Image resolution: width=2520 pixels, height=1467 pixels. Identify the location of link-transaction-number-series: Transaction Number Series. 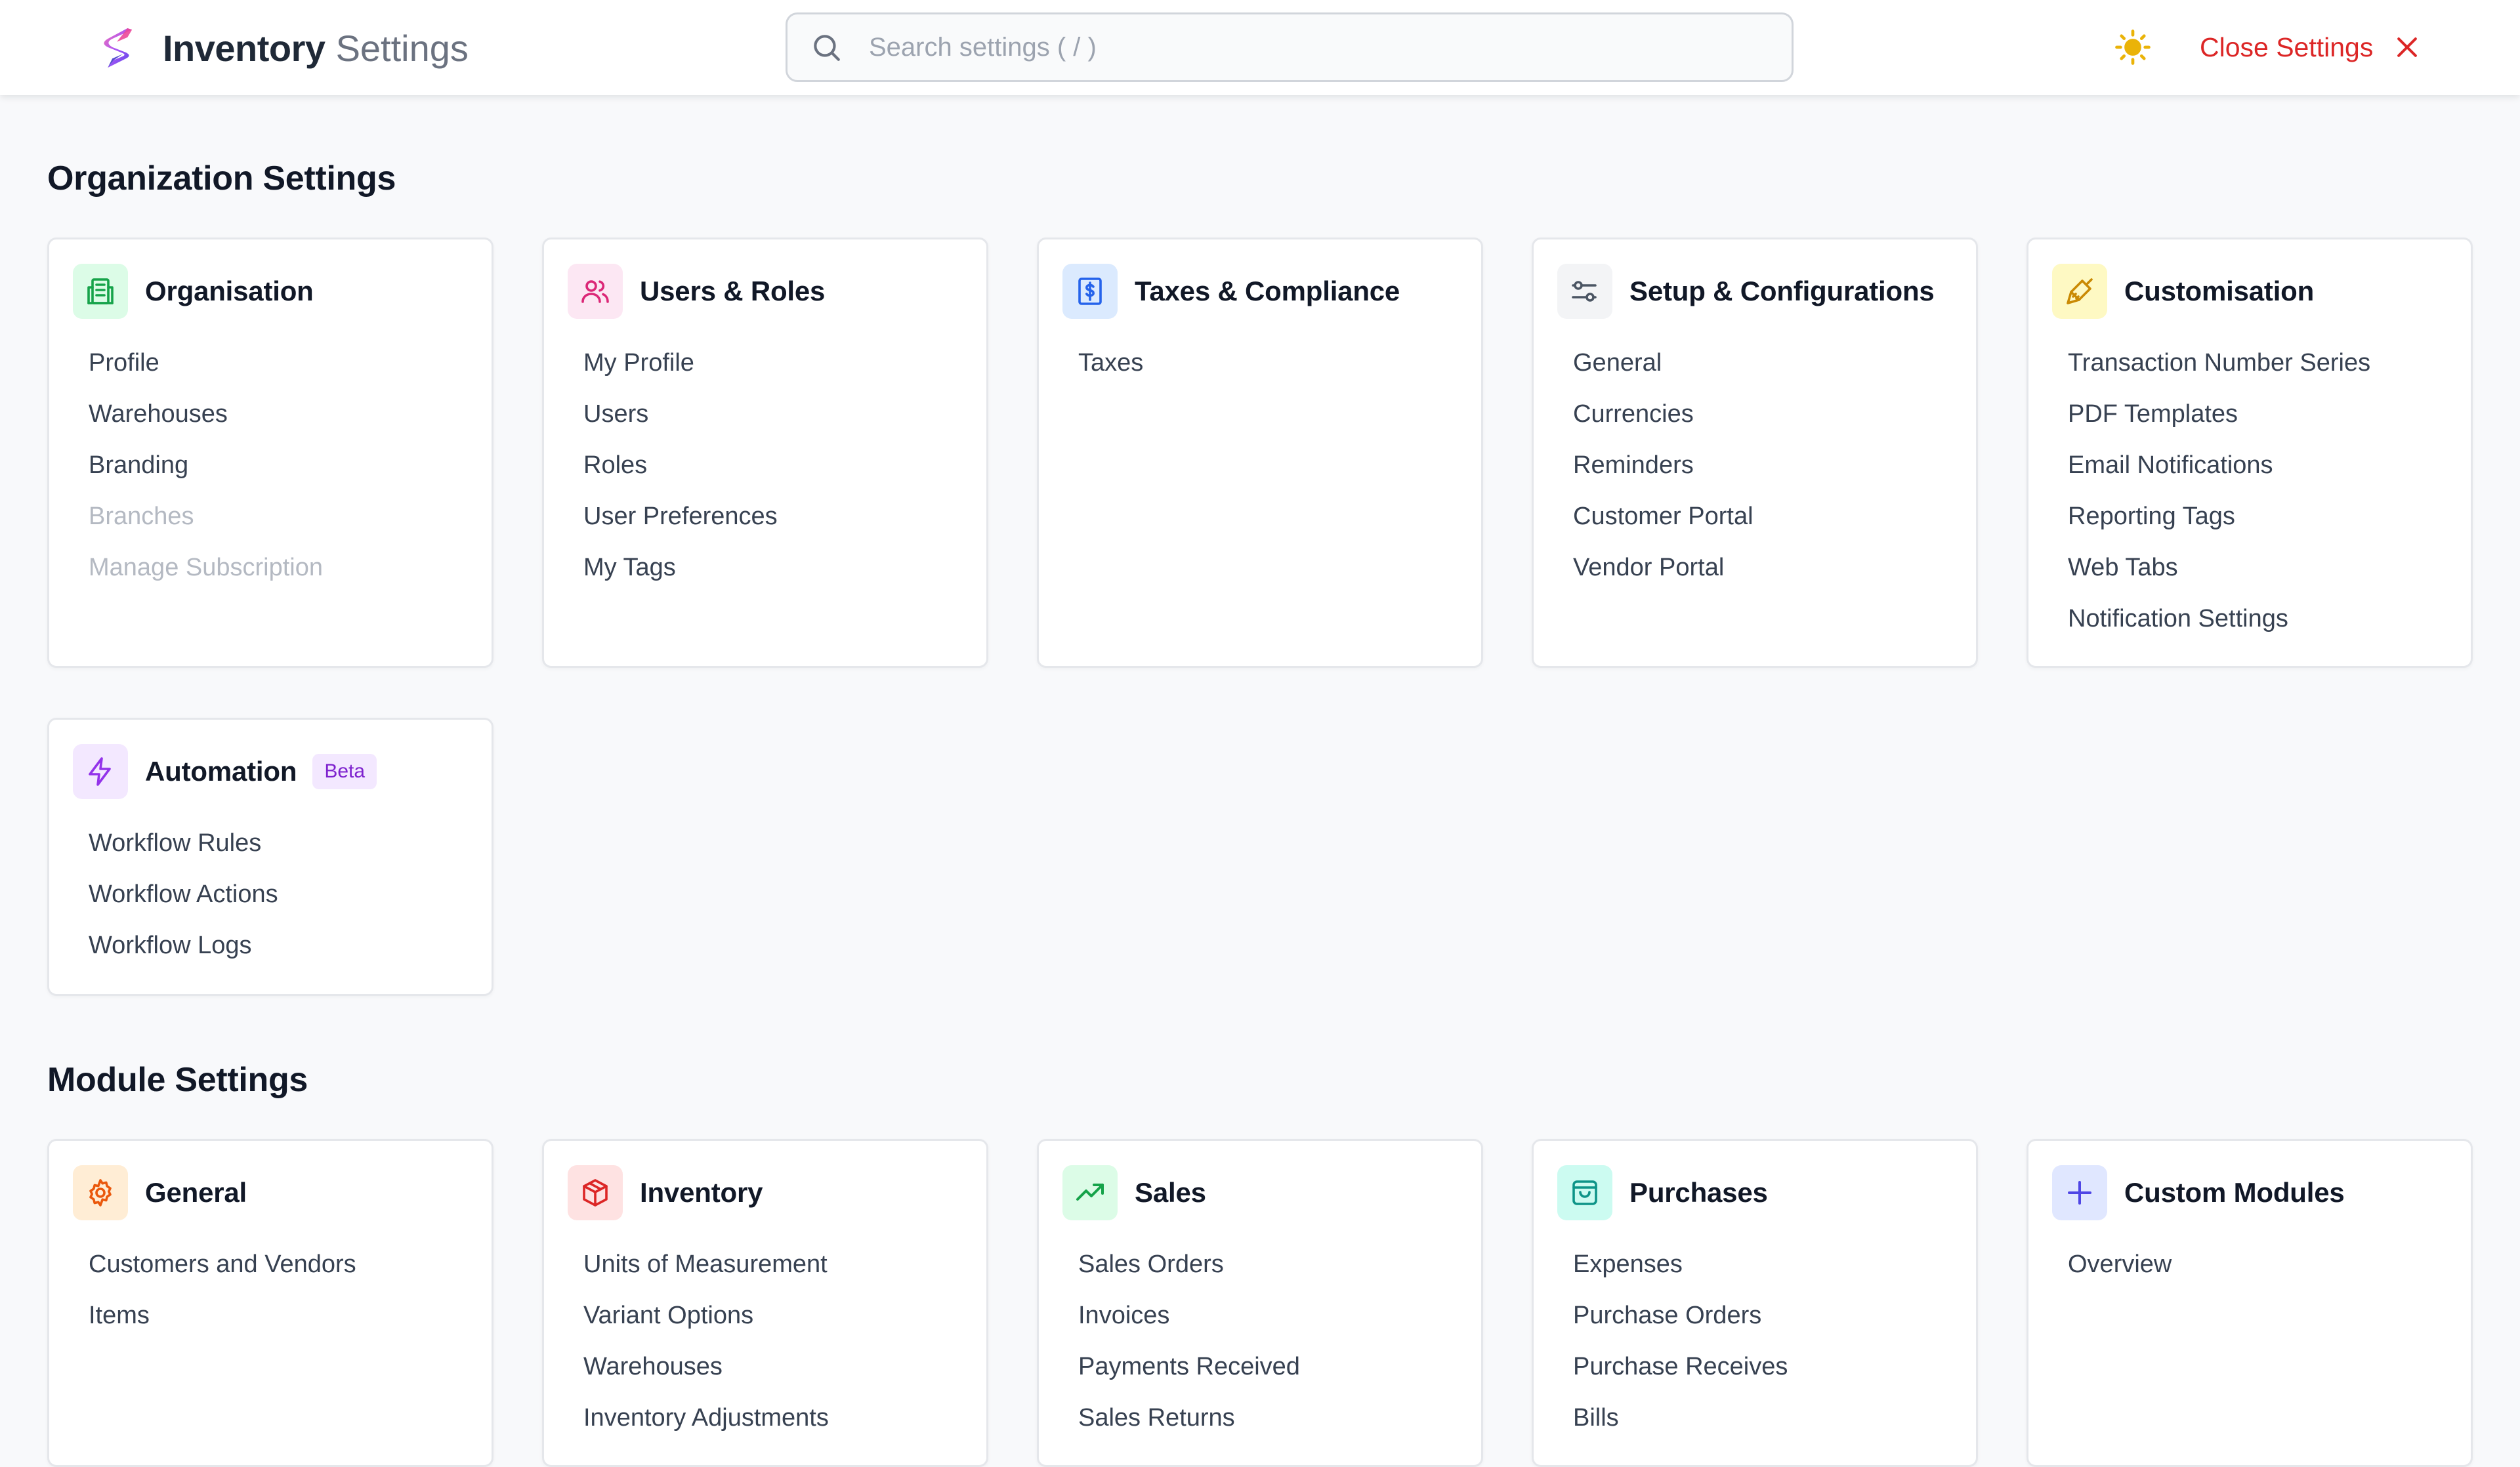
(2219, 374).